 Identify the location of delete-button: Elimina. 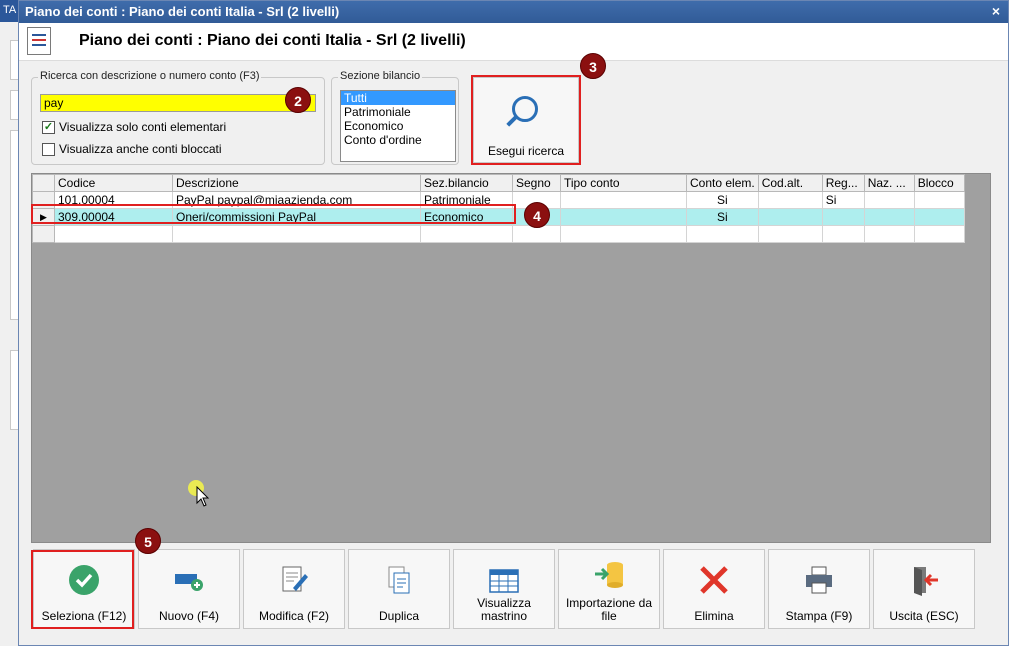
(714, 589).